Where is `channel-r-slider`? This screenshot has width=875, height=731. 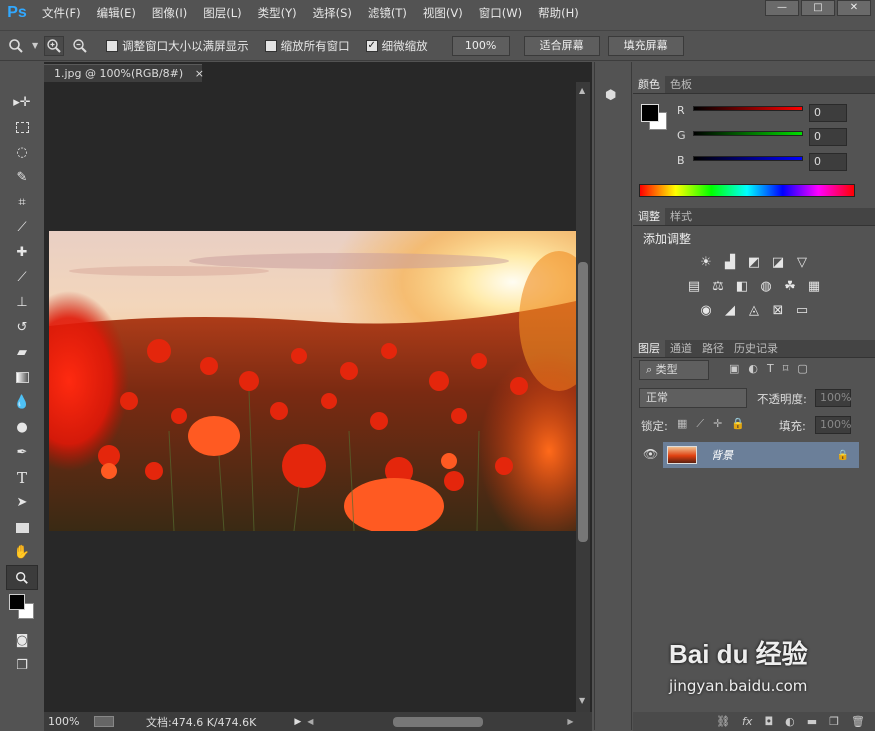 channel-r-slider is located at coordinates (748, 108).